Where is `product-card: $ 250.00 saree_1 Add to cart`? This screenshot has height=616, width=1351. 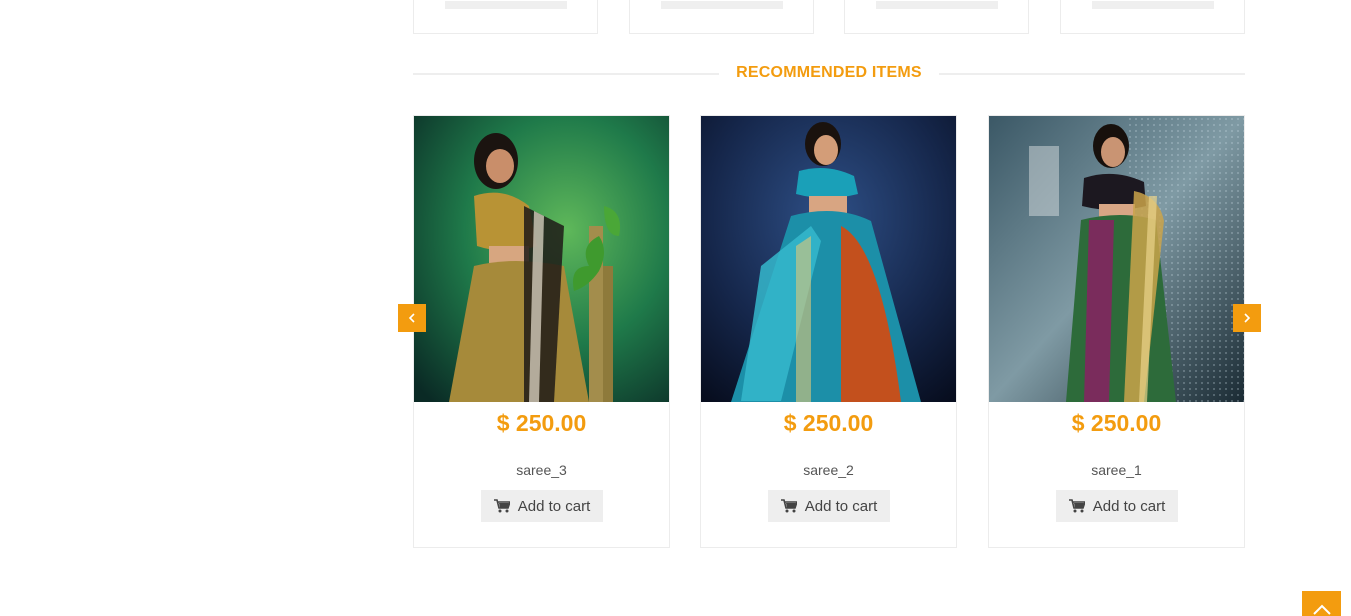
product-card: $ 250.00 saree_1 Add to cart is located at coordinates (1116, 331).